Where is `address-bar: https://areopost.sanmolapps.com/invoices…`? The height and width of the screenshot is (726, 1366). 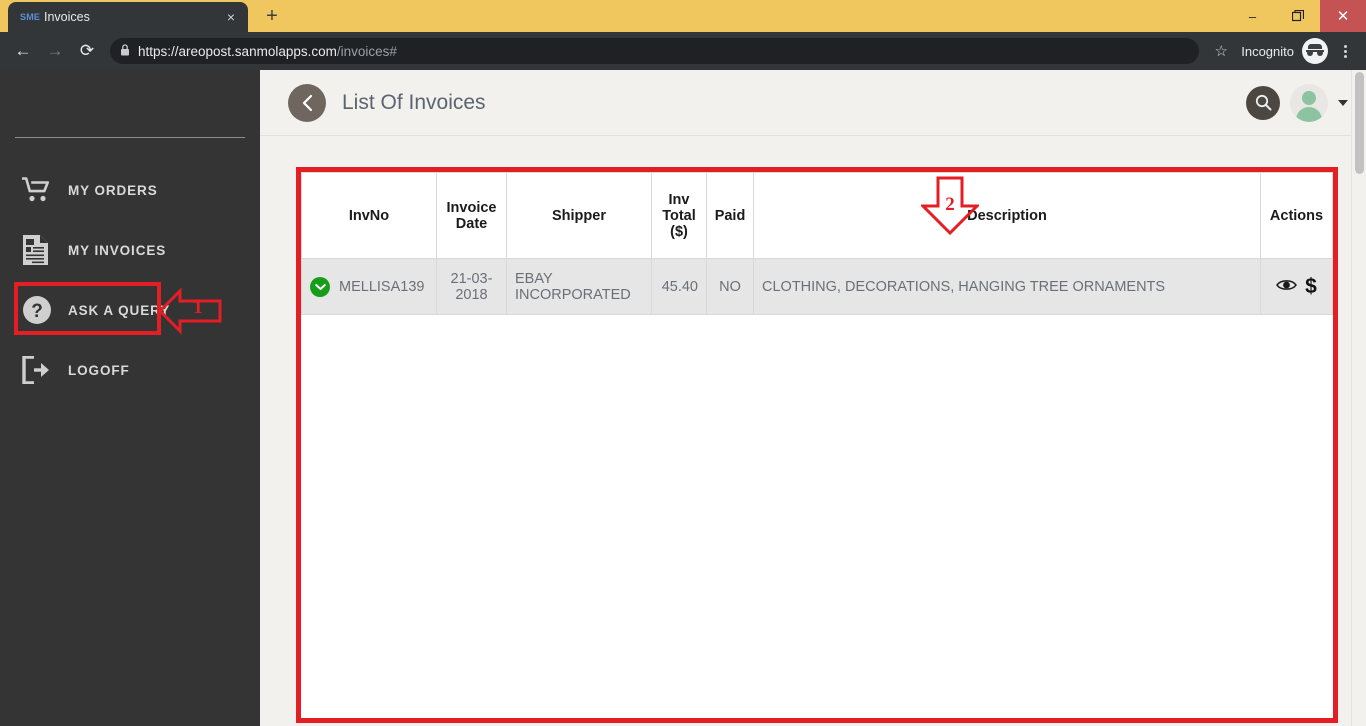
address-bar: https://areopost.sanmolapps.com/invoices… is located at coordinates (655, 51).